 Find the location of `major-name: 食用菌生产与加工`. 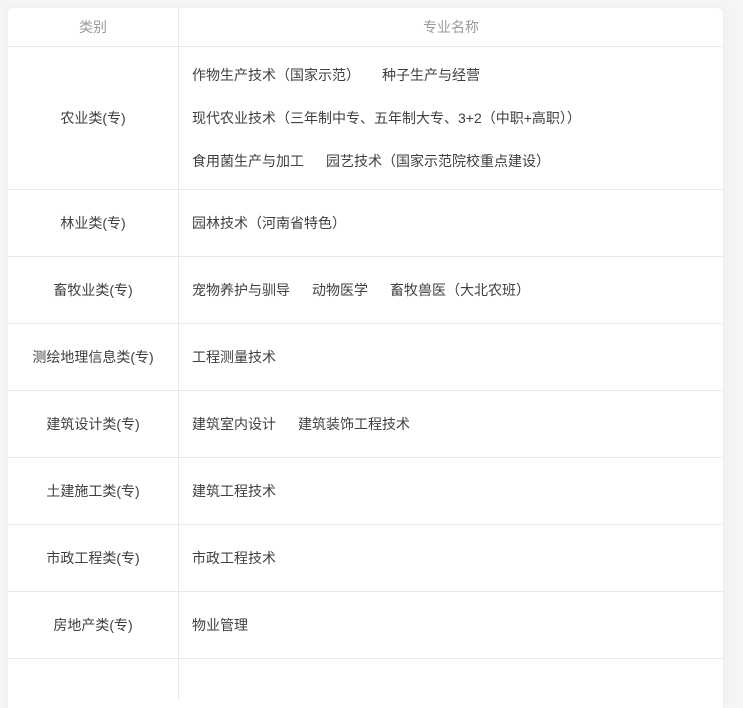

major-name: 食用菌生产与加工 is located at coordinates (248, 161).